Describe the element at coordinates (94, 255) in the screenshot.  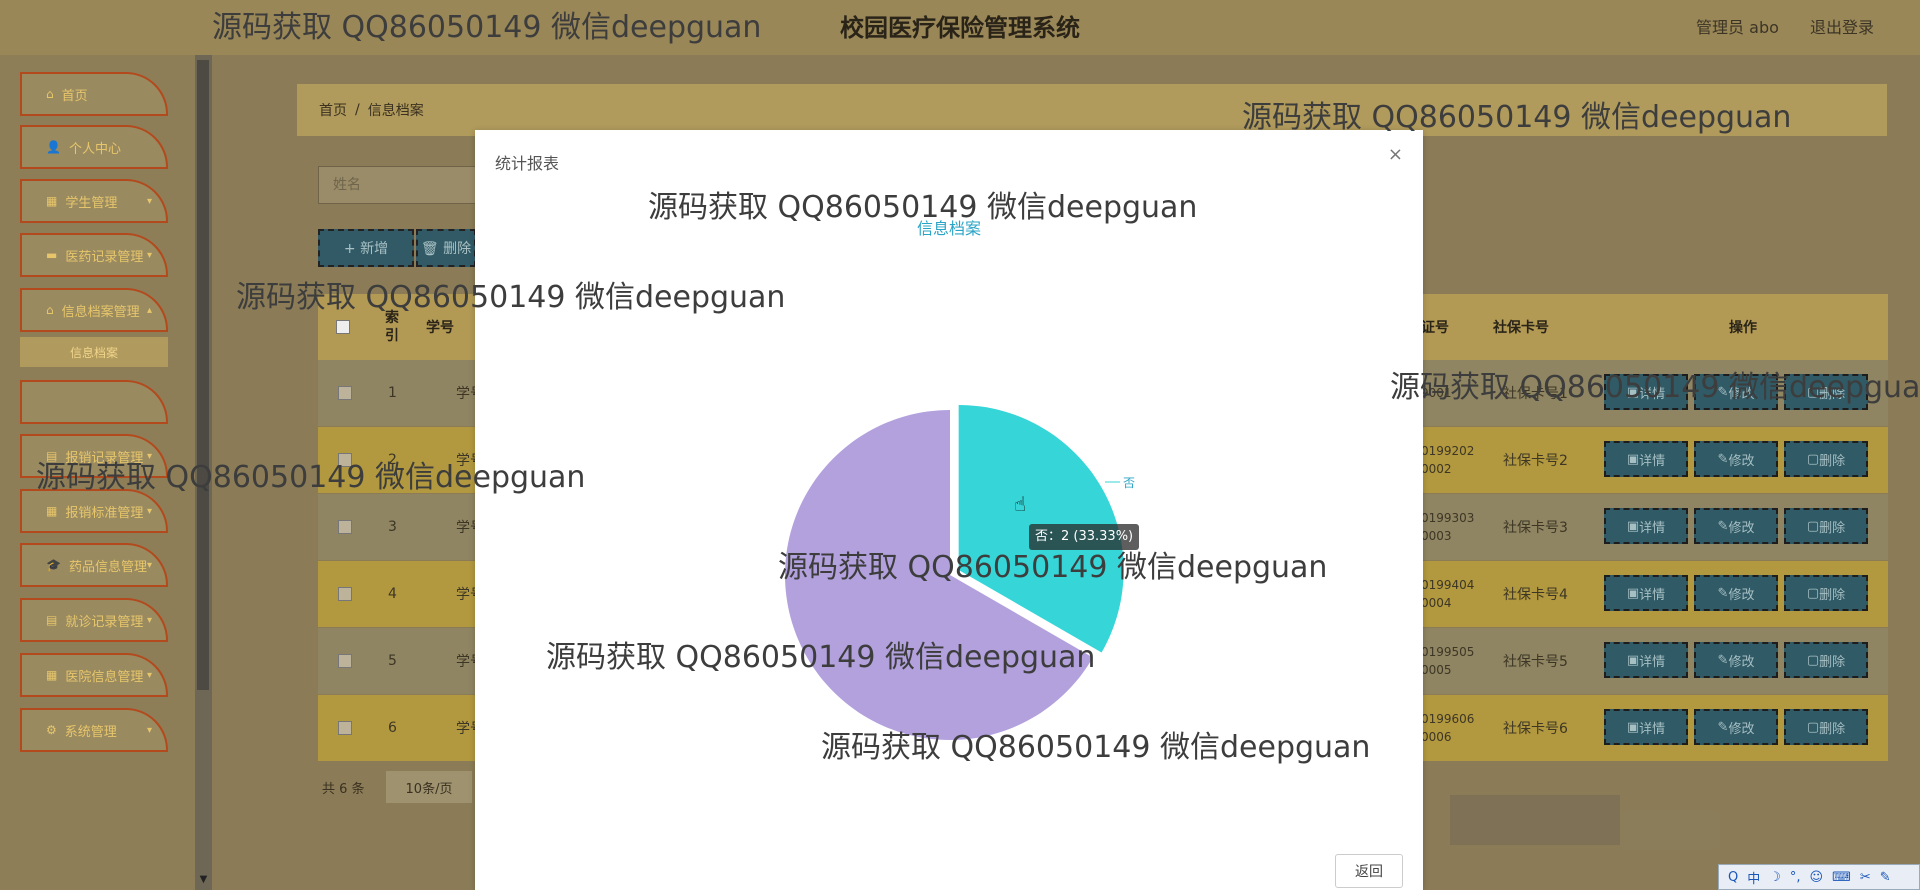
I see `sidebar-item-medicine-records: ▬ 医药记录管理 ▾` at that location.